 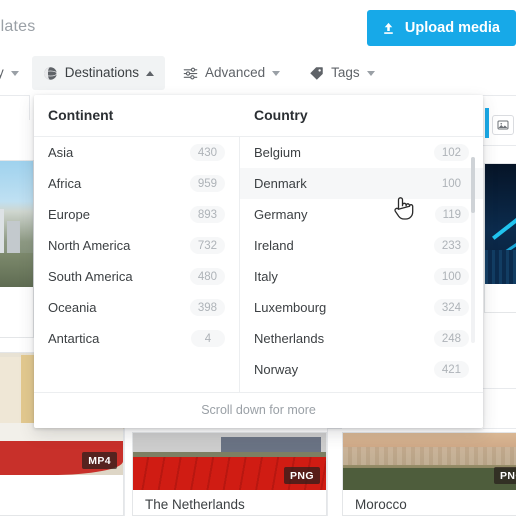 What do you see at coordinates (207, 214) in the screenshot?
I see `continent-row-count: 893` at bounding box center [207, 214].